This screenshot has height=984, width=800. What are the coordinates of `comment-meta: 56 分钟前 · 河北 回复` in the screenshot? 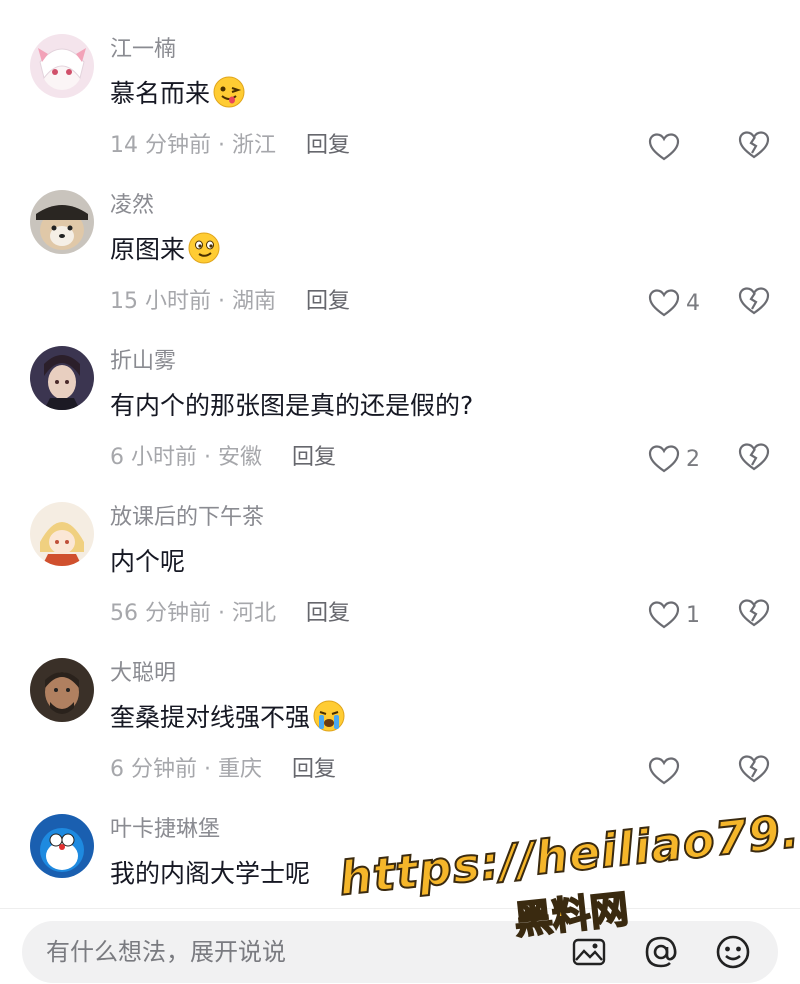 It's located at (230, 614).